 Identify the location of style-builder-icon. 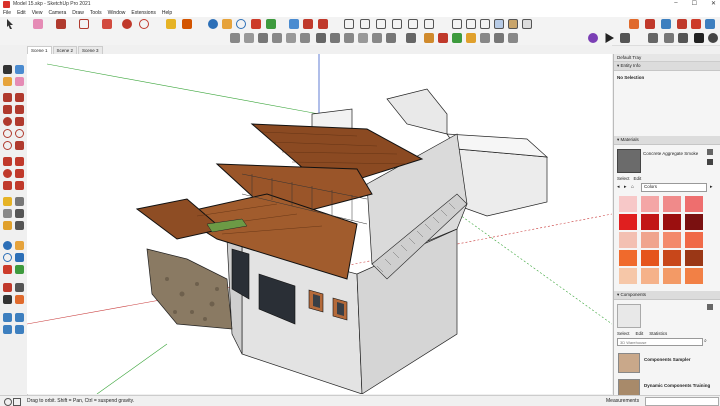
(710, 24).